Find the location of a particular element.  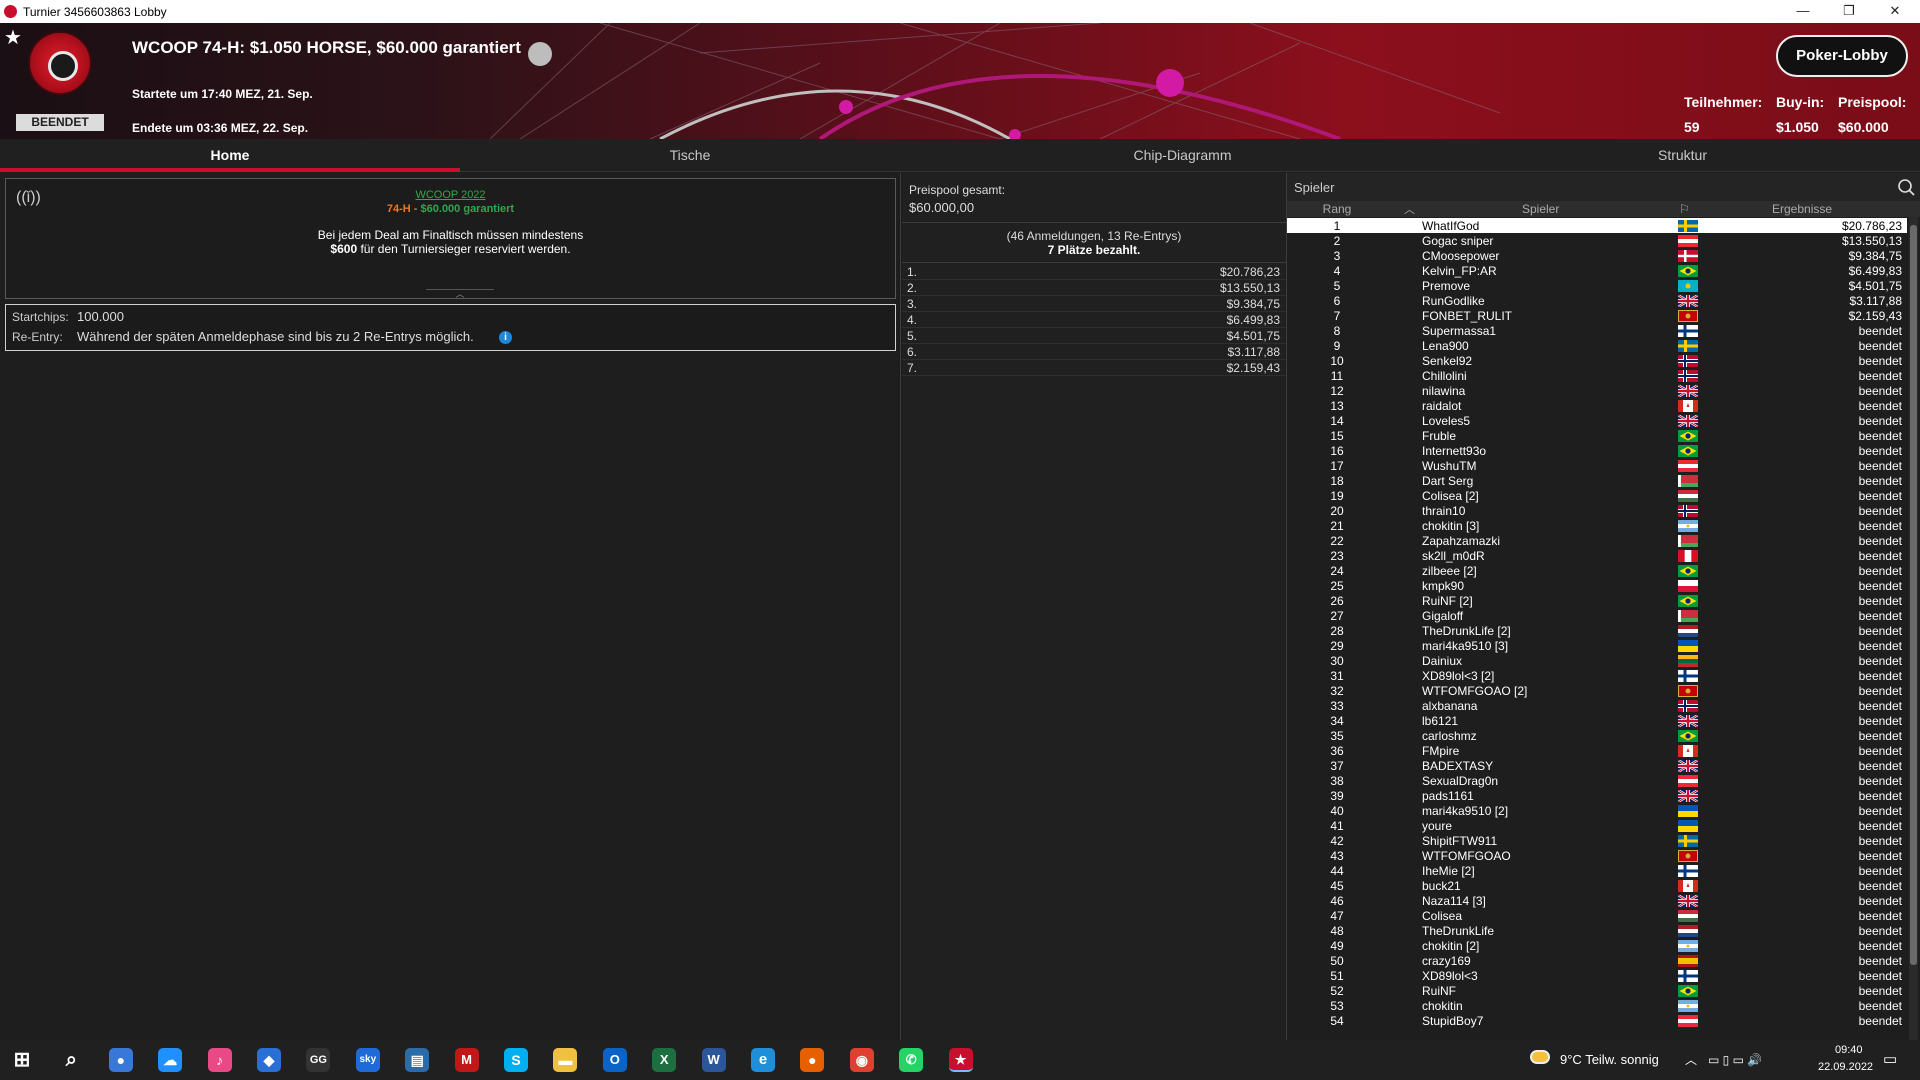

player-row: 46 Naza114 [3] beendet is located at coordinates (1597, 900).